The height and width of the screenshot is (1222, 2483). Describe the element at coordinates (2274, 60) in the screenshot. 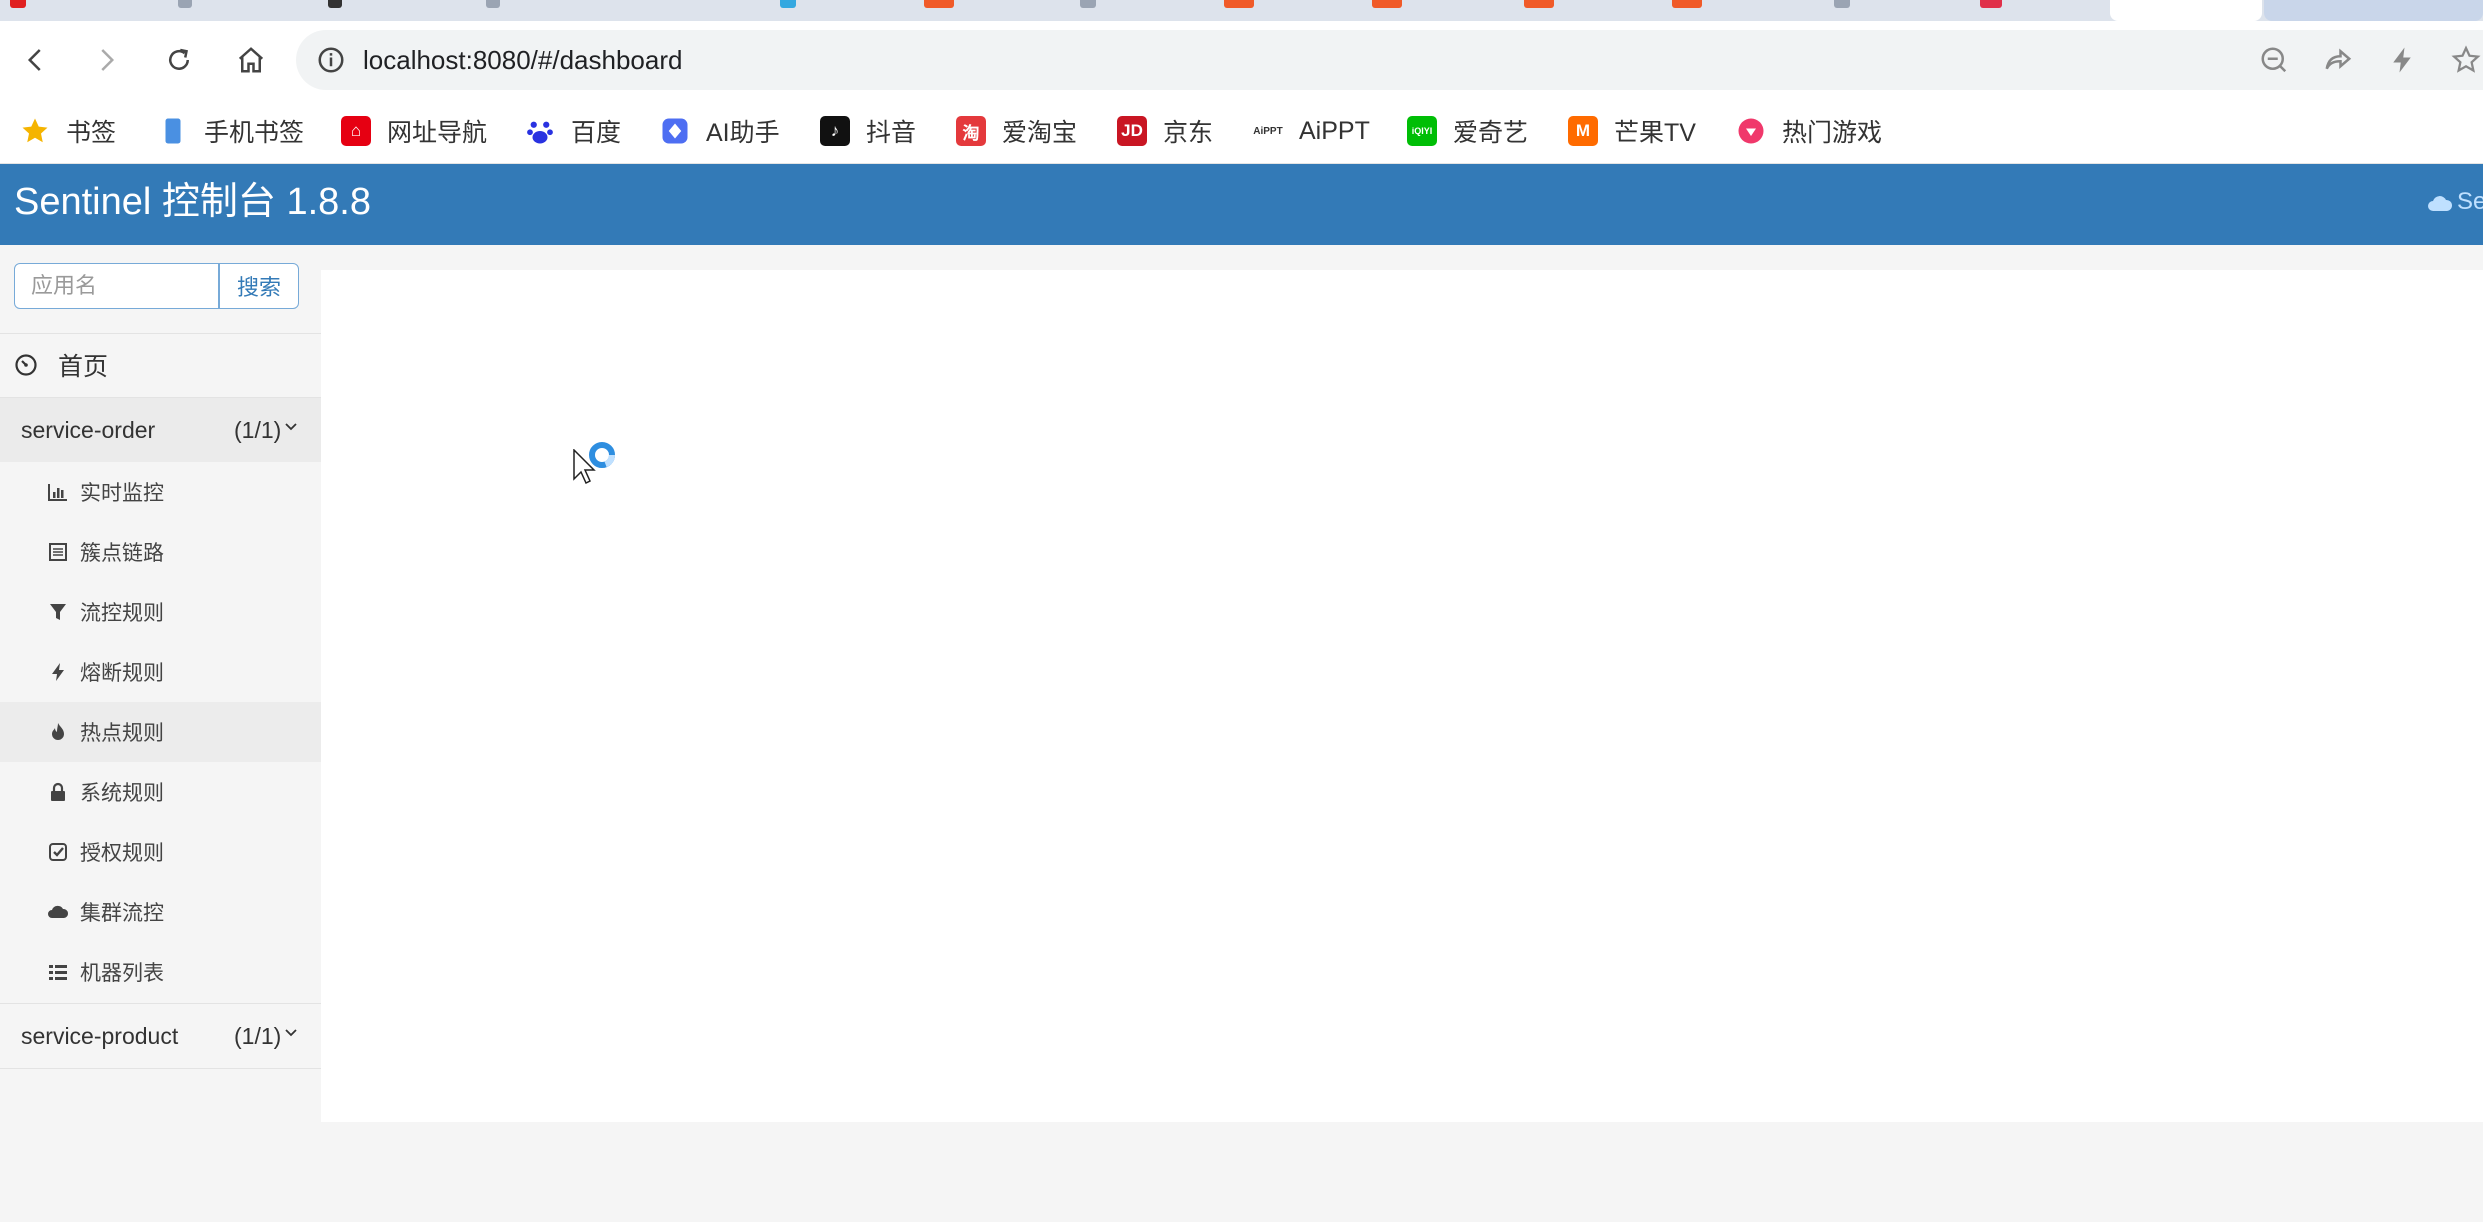

I see `zoom-out-icon` at that location.